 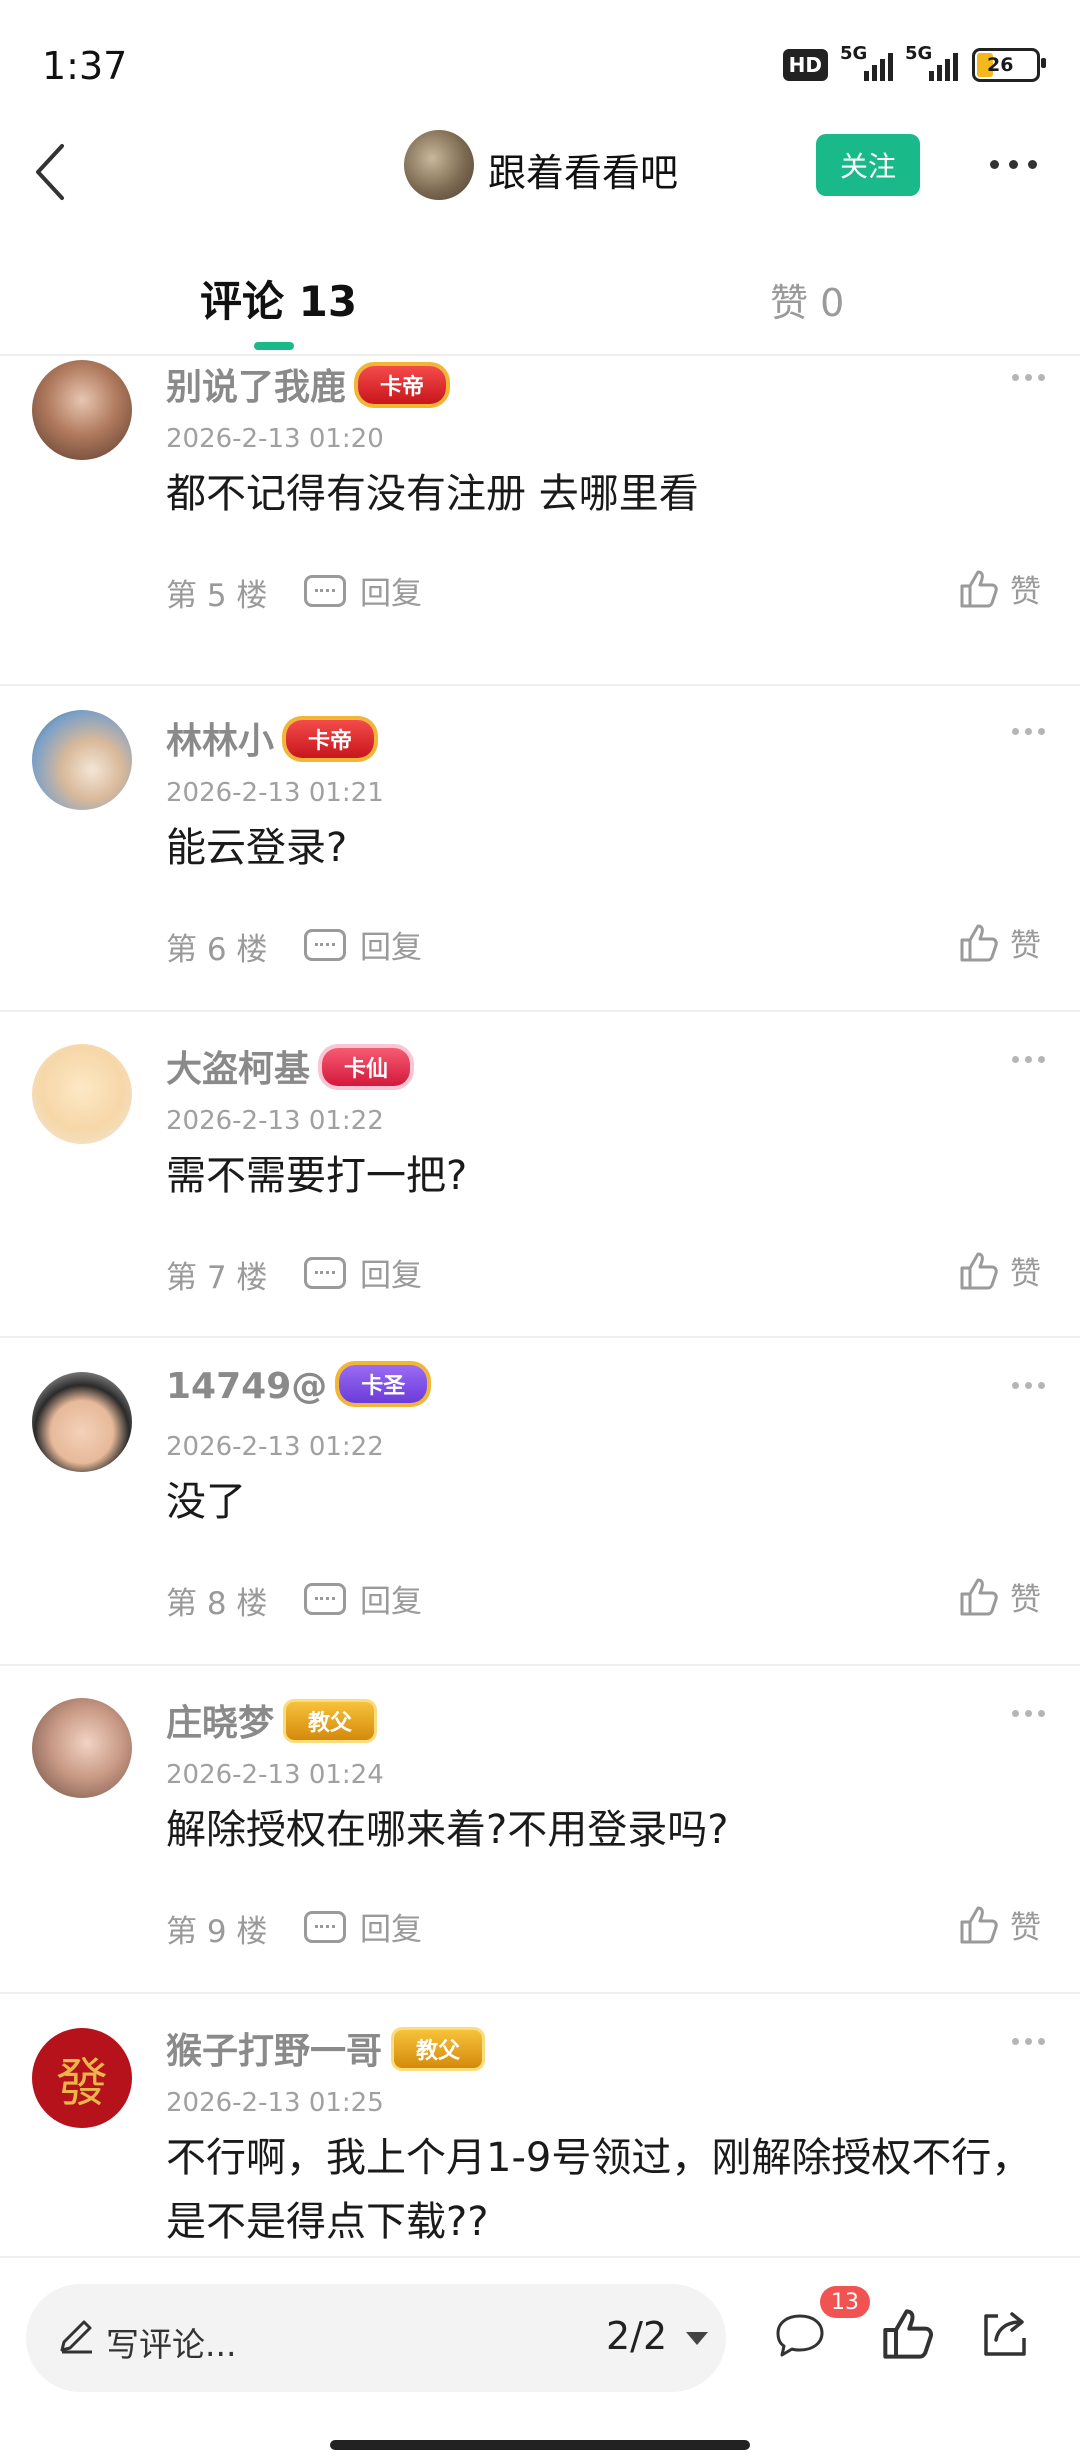 I want to click on comment-text: 没了, so click(x=206, y=1502).